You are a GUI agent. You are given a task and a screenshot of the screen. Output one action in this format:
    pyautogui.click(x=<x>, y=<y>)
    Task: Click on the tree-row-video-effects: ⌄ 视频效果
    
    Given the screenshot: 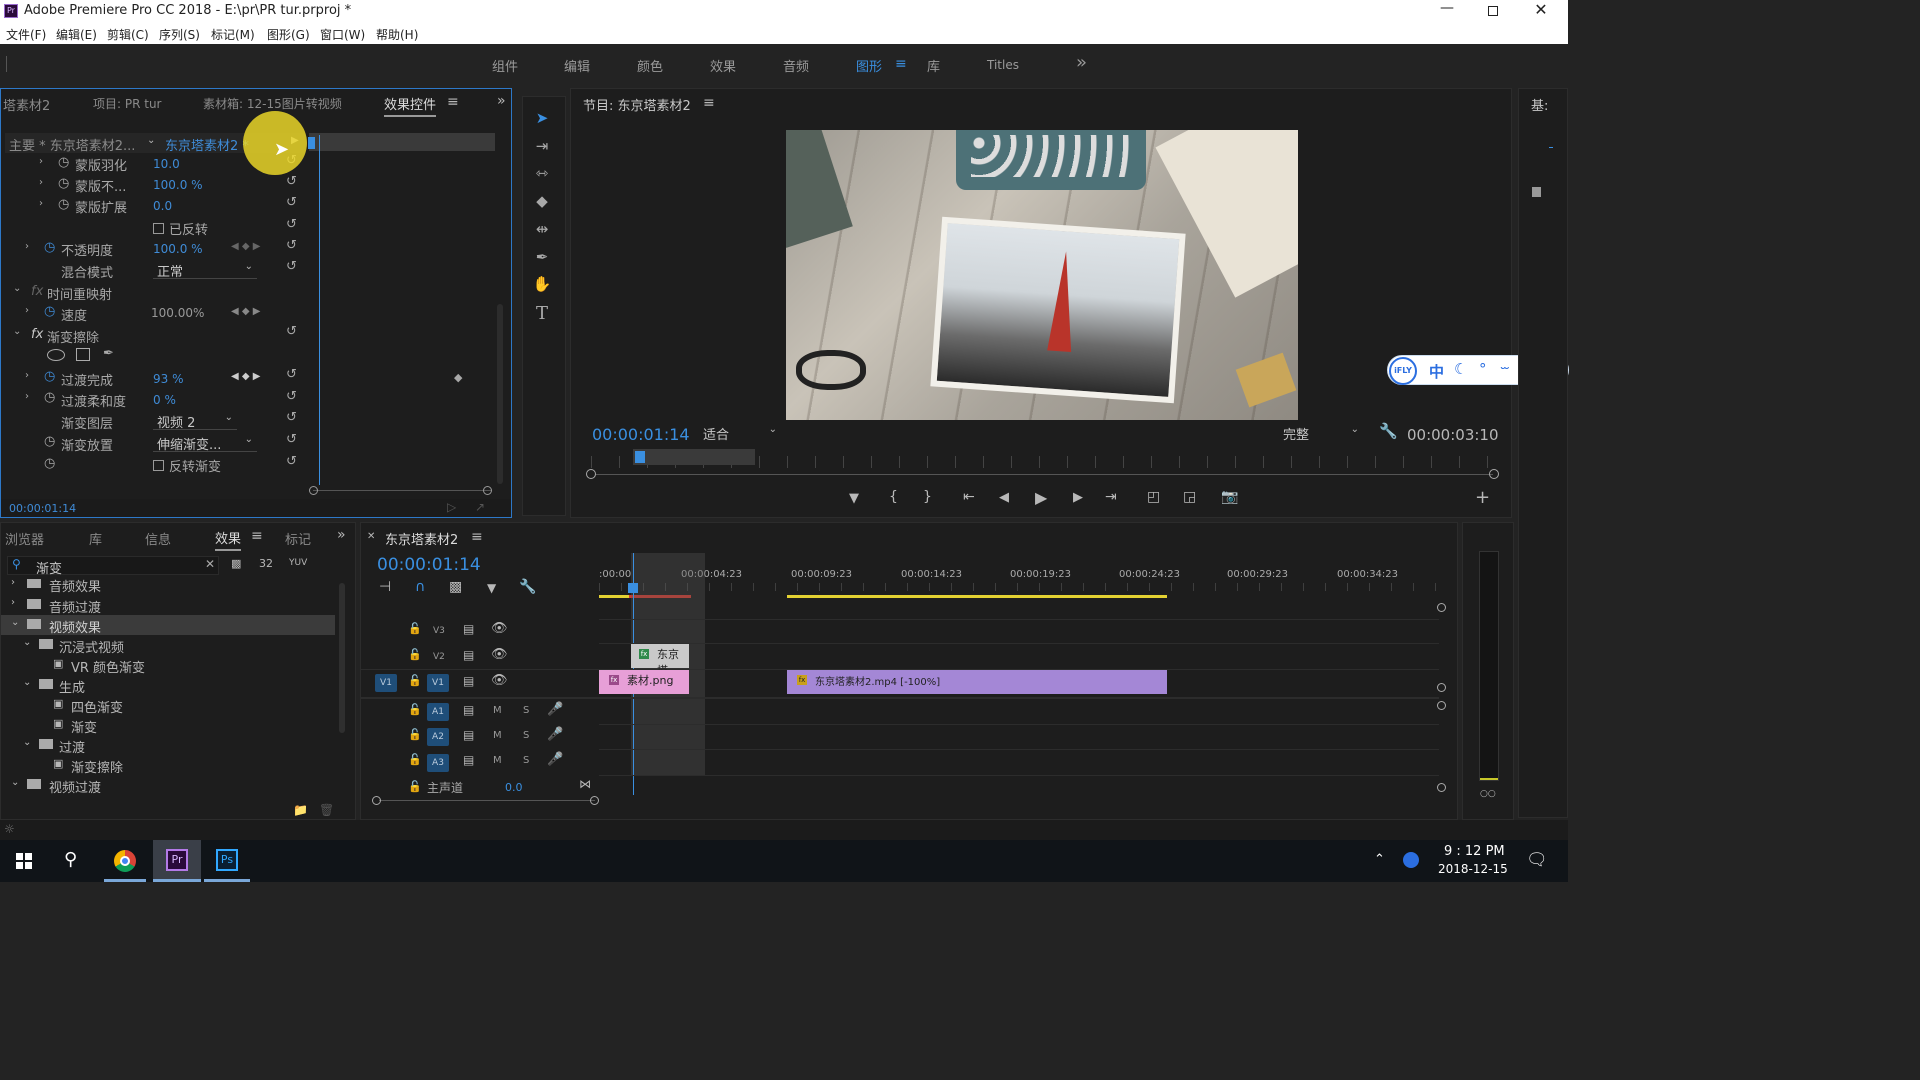 What is the action you would take?
    pyautogui.click(x=168, y=625)
    